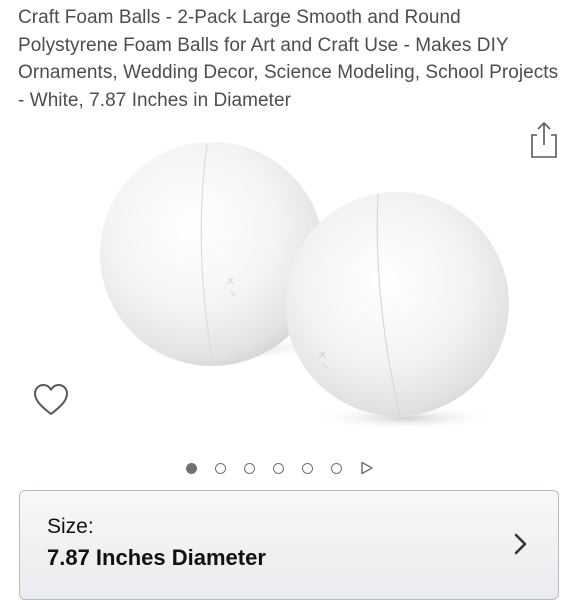  I want to click on share-button, so click(544, 140).